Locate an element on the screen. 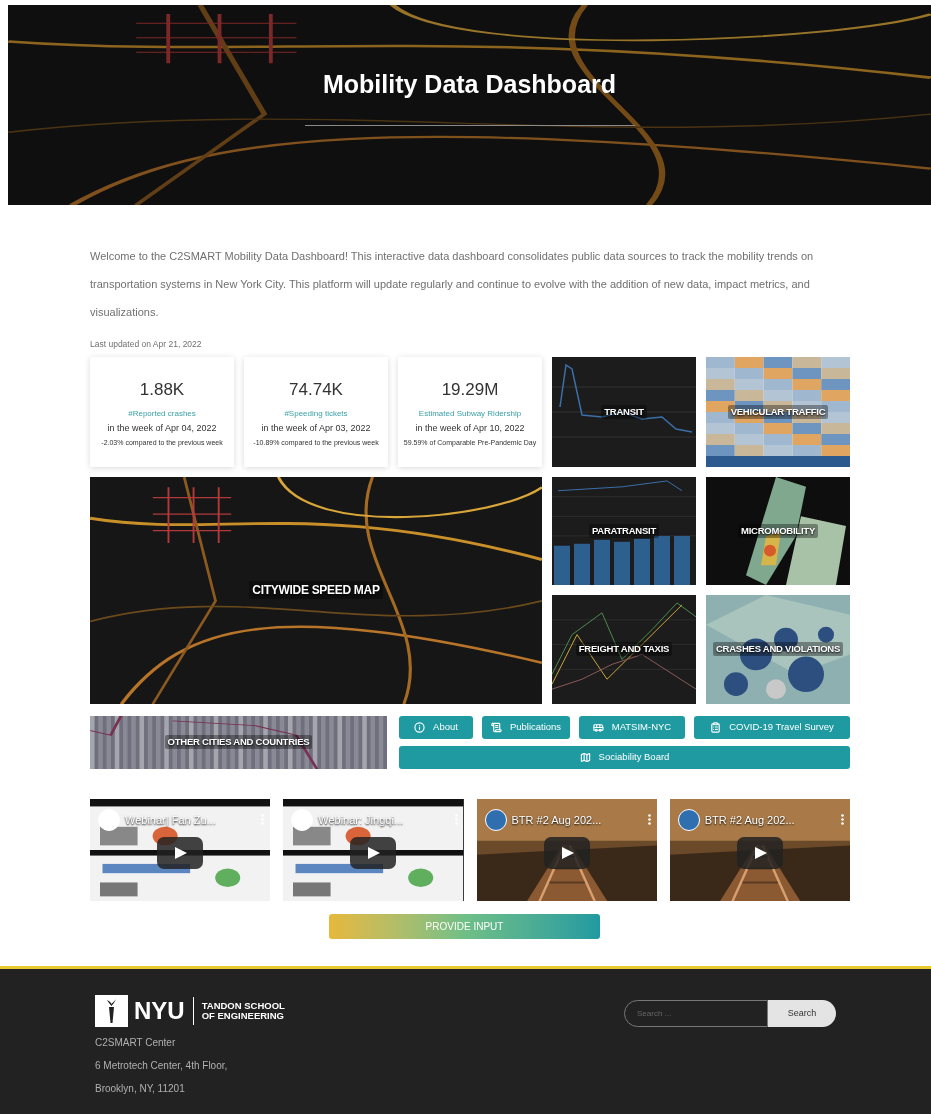 The image size is (931, 1114). tile-label: FREIGHT AND TAXIS is located at coordinates (624, 649).